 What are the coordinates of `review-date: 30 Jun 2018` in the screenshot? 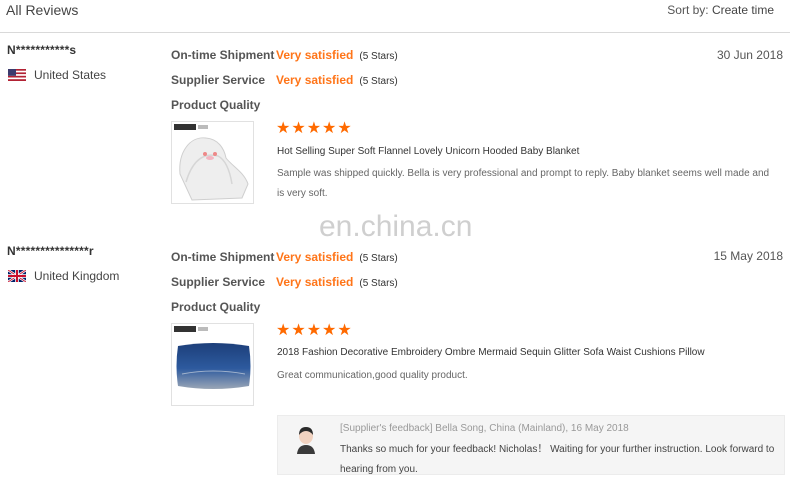 It's located at (749, 55).